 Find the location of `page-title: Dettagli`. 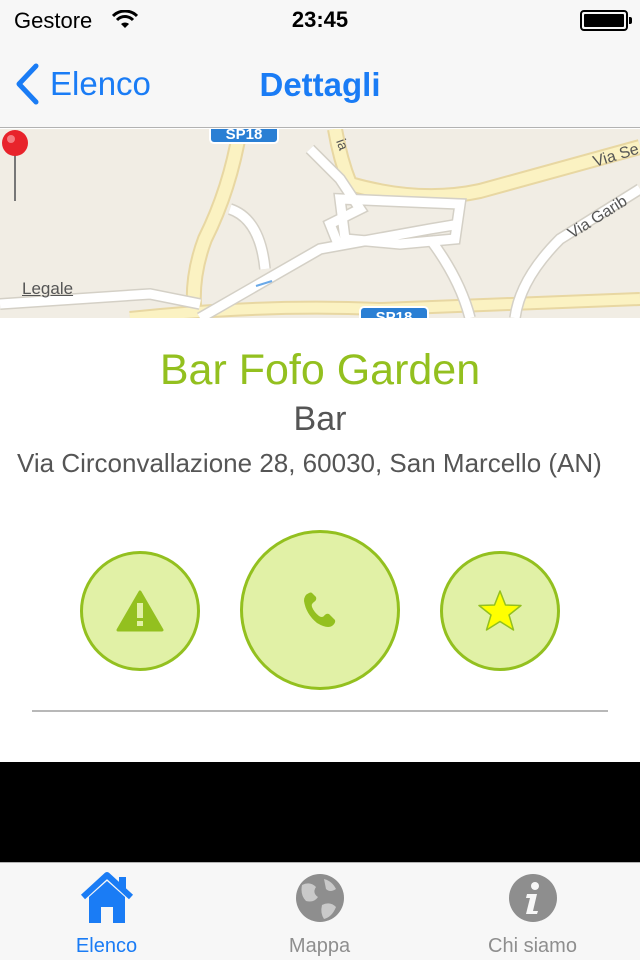

page-title: Dettagli is located at coordinates (320, 84).